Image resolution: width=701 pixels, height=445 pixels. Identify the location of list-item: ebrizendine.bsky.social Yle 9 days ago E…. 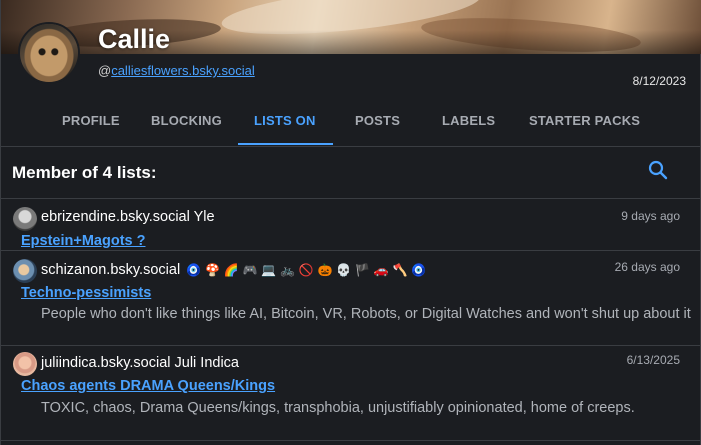
(350, 225).